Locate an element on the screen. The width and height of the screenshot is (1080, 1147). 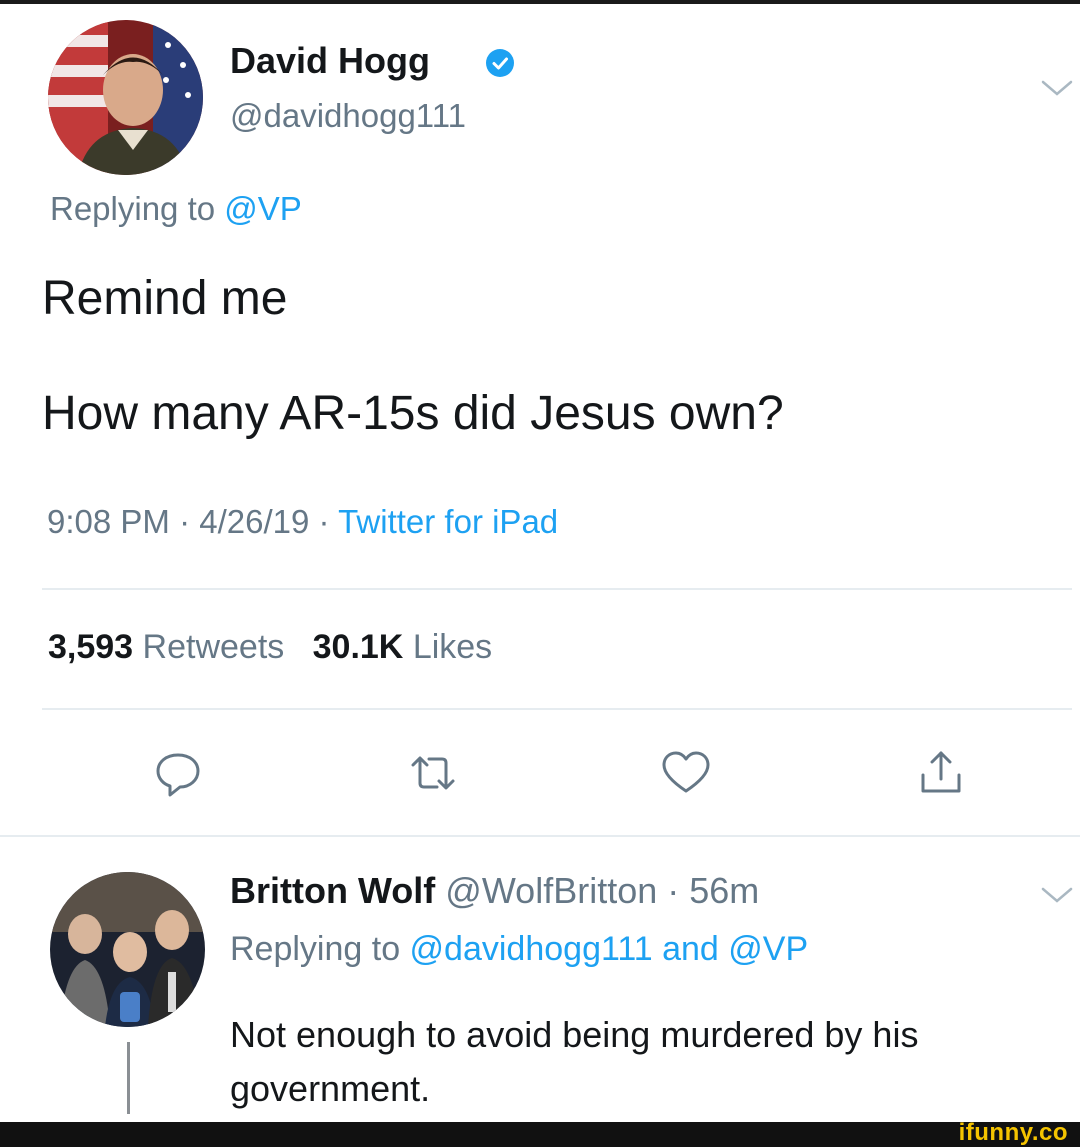
reply-author-handle: @WolfBritton is located at coordinates (551, 890).